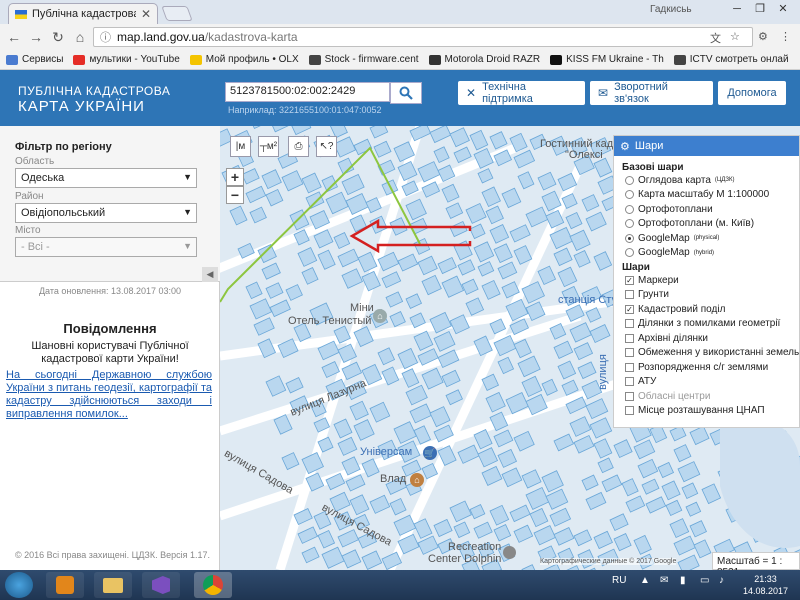 The image size is (800, 600). Describe the element at coordinates (298, 146) in the screenshot. I see `print-icon: ⎙` at that location.